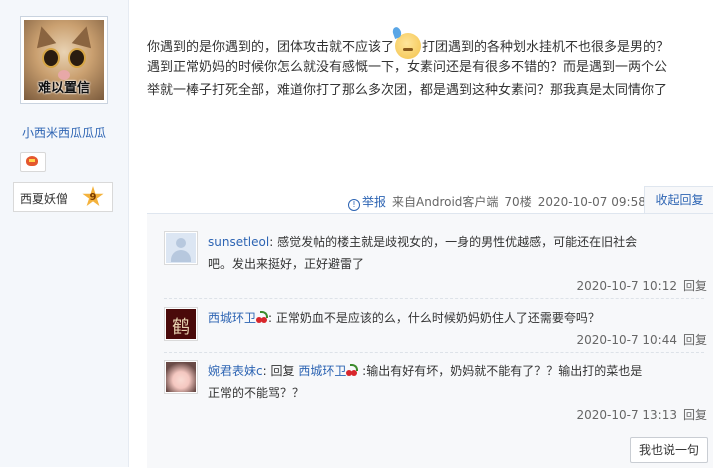 This screenshot has height=468, width=713. I want to click on client-source: 来自Android客户端, so click(445, 202).